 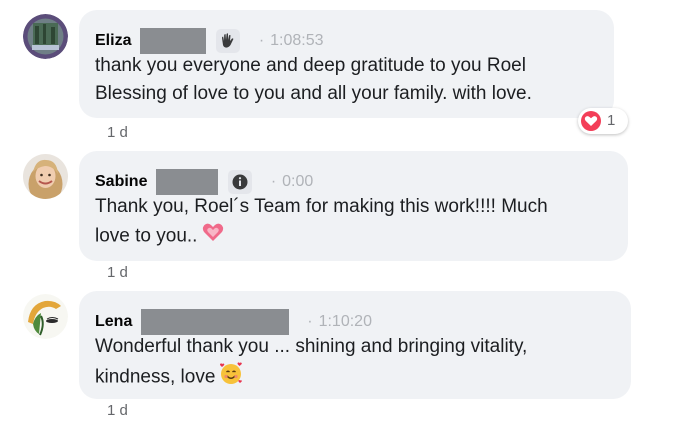 I want to click on info-icon, so click(x=240, y=182).